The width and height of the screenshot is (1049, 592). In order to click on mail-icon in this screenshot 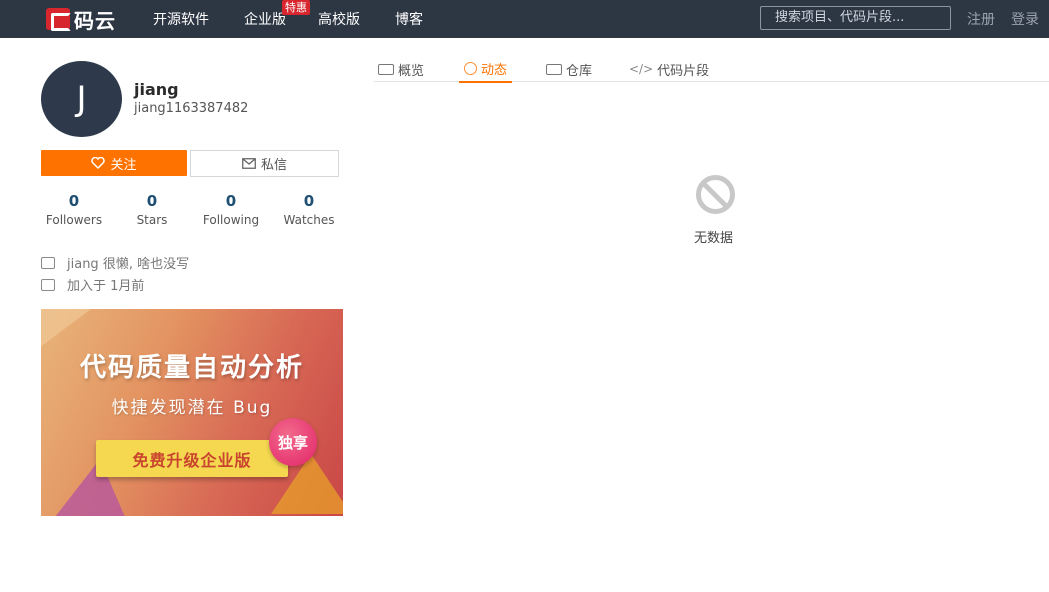, I will do `click(249, 163)`.